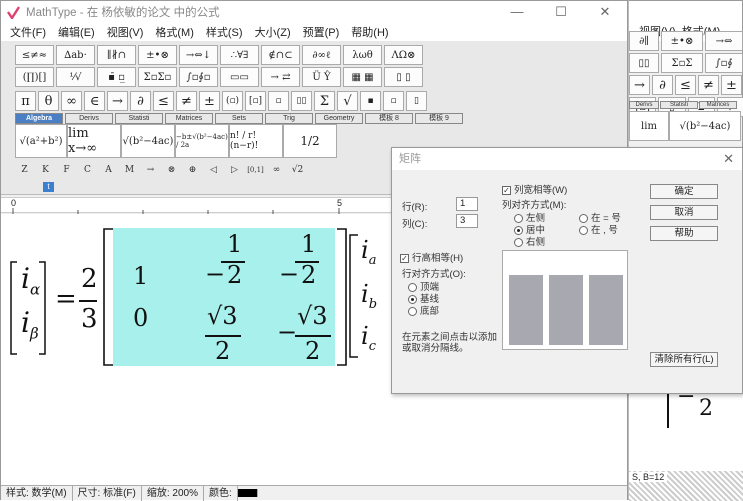 The width and height of the screenshot is (743, 501). What do you see at coordinates (312, 316) in the screenshot?
I see `matrix-r2c3-num: √3` at bounding box center [312, 316].